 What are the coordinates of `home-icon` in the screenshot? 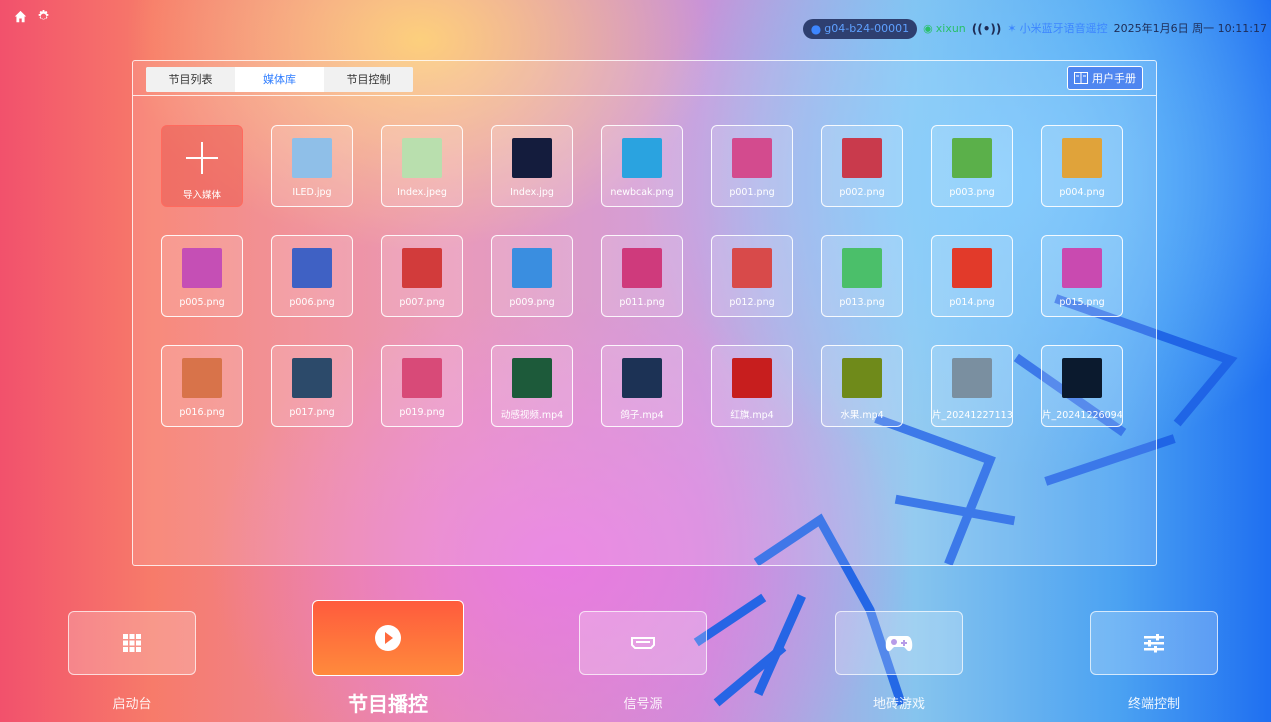 It's located at (20, 16).